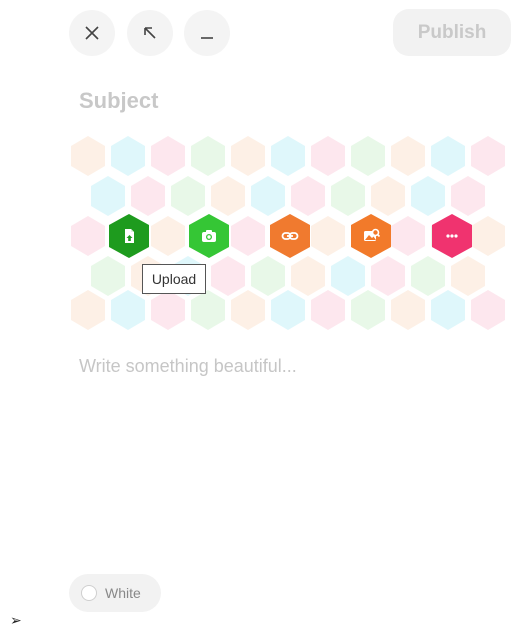 The width and height of the screenshot is (527, 629). Describe the element at coordinates (123, 593) in the screenshot. I see `white-label: White` at that location.